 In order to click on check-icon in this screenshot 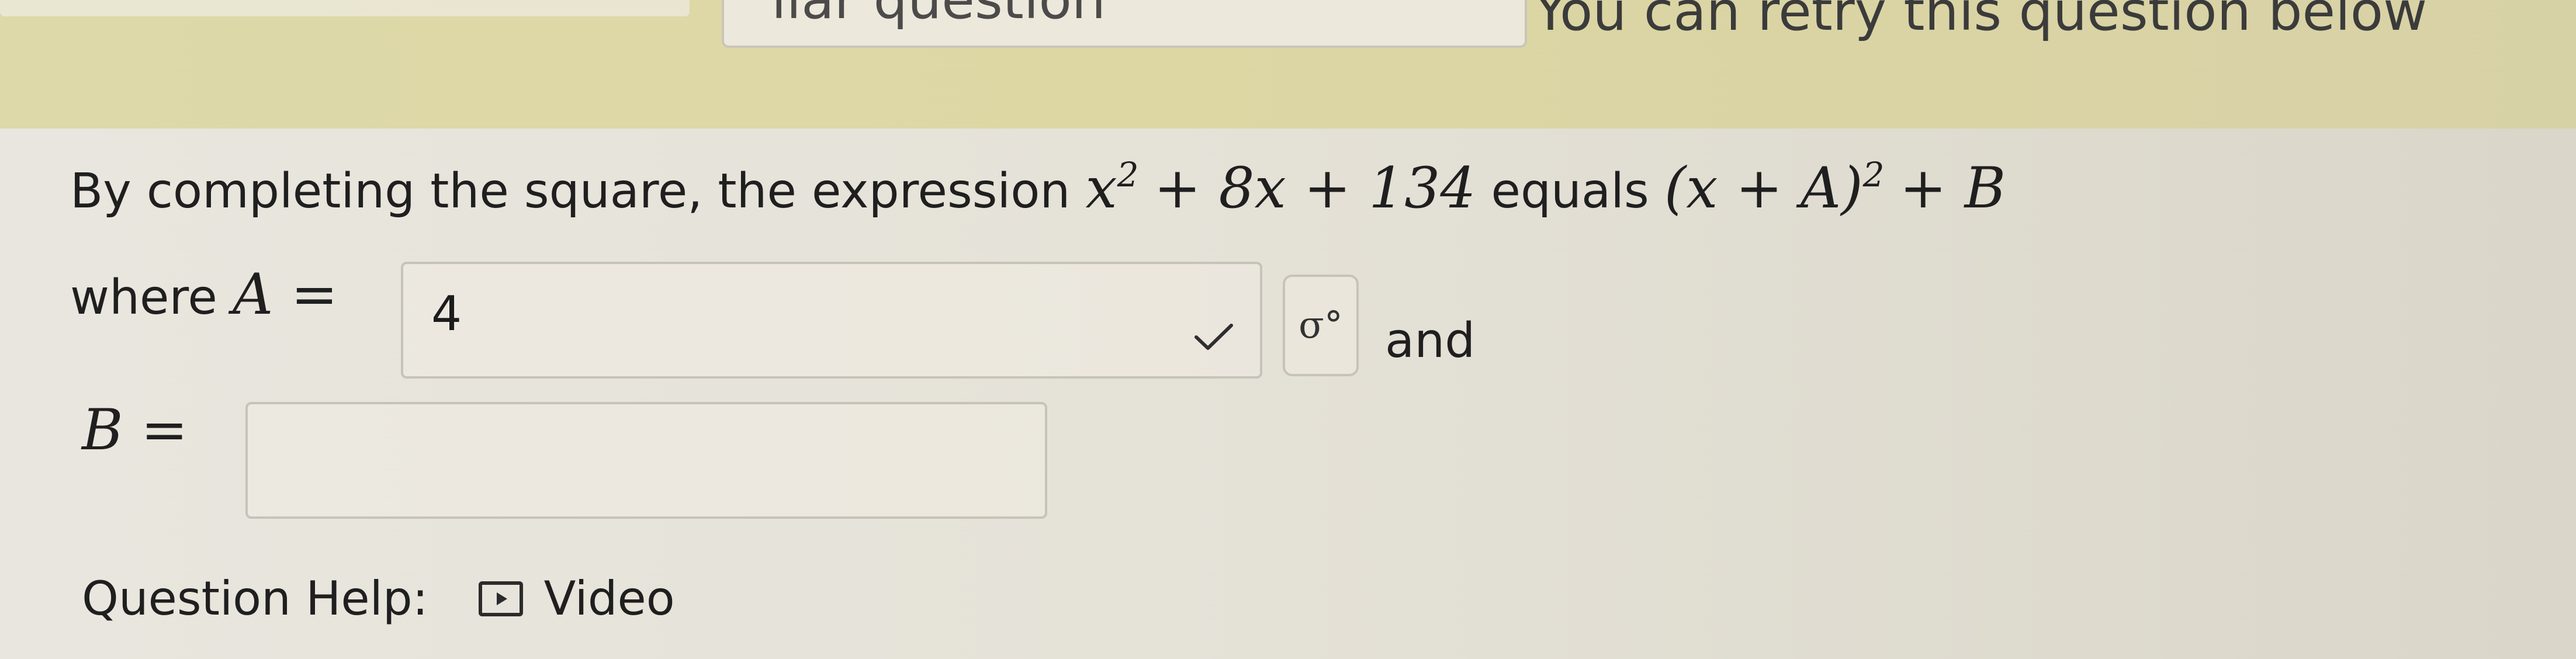, I will do `click(1213, 337)`.